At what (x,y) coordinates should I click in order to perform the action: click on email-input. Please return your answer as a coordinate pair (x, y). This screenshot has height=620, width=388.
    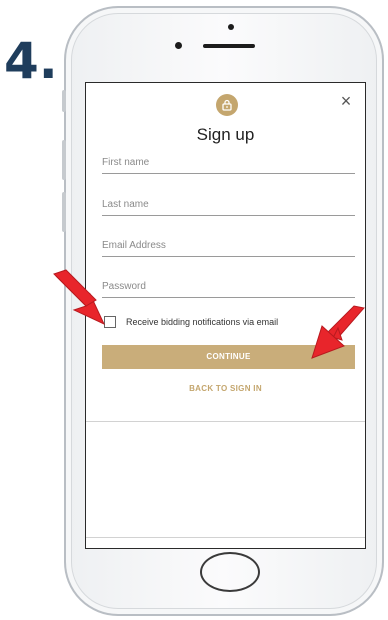
    Looking at the image, I should click on (228, 245).